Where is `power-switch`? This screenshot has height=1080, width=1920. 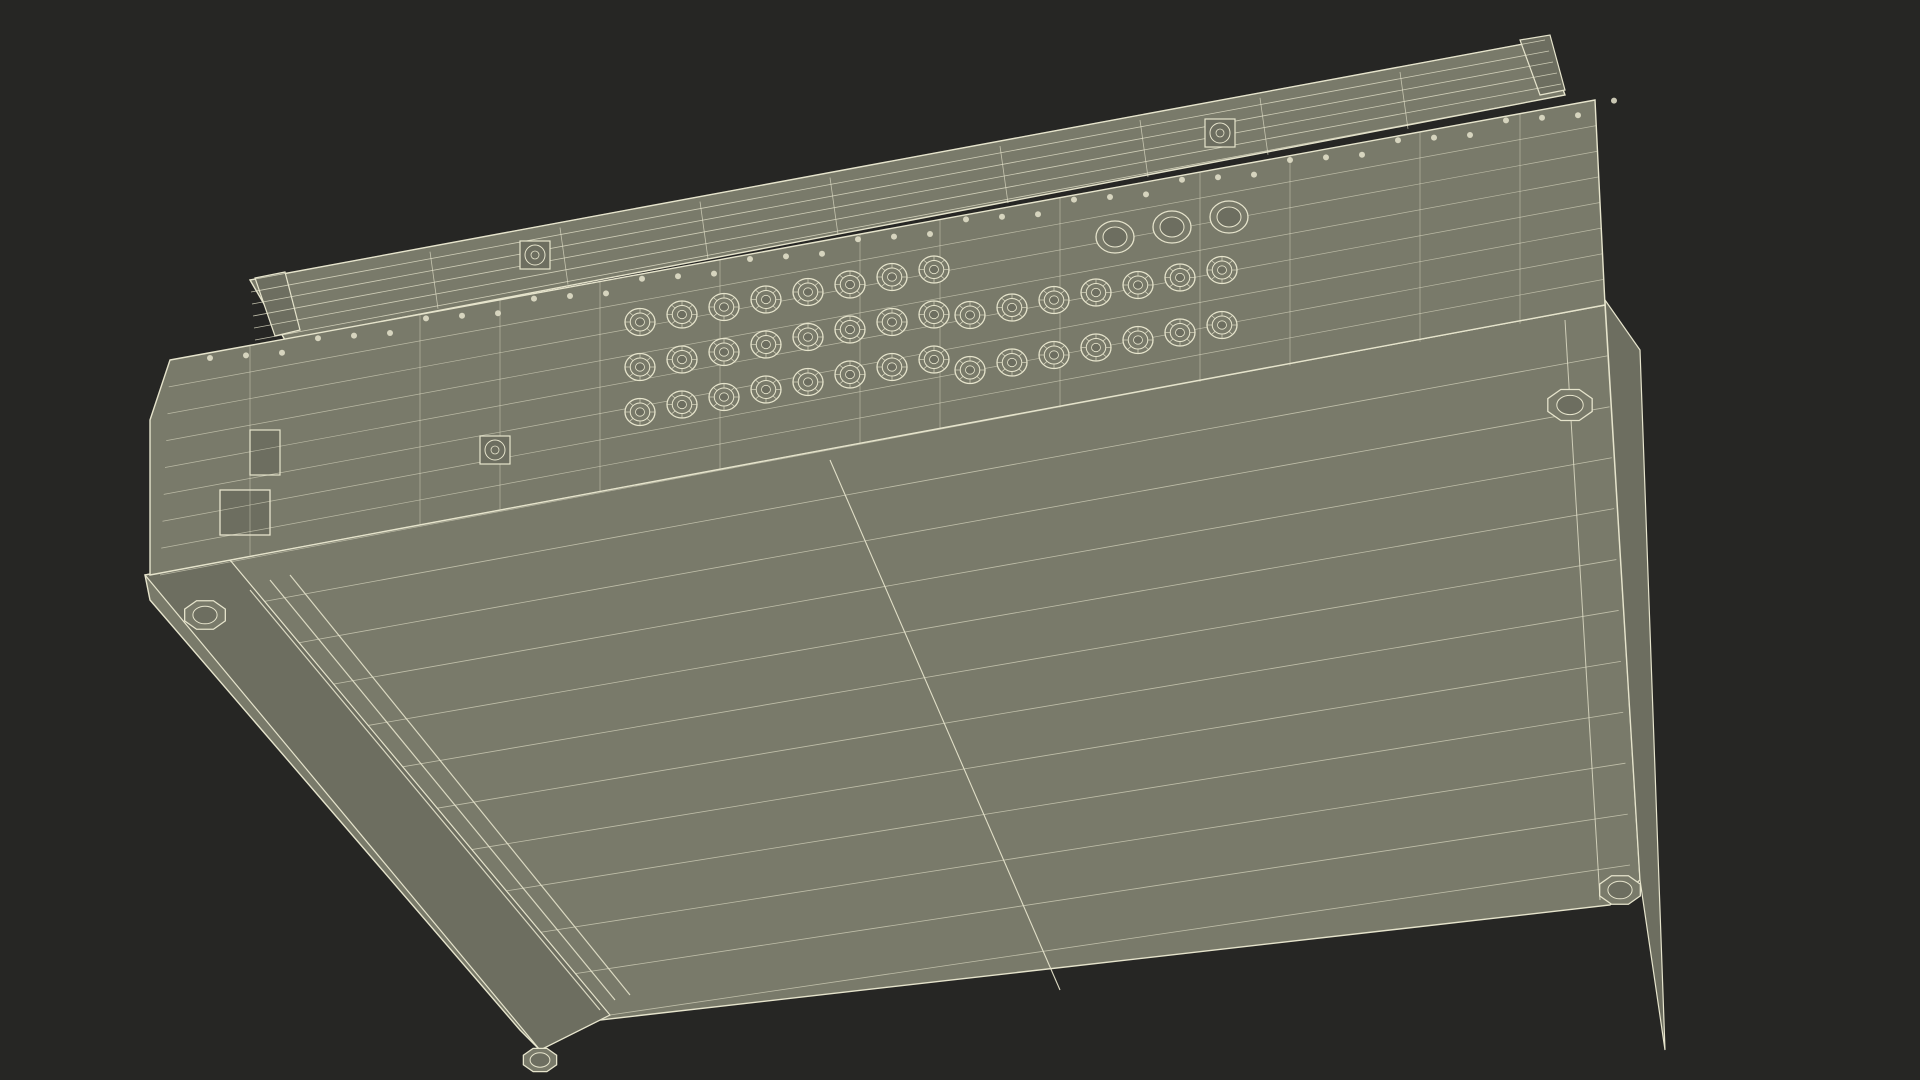
power-switch is located at coordinates (265, 452).